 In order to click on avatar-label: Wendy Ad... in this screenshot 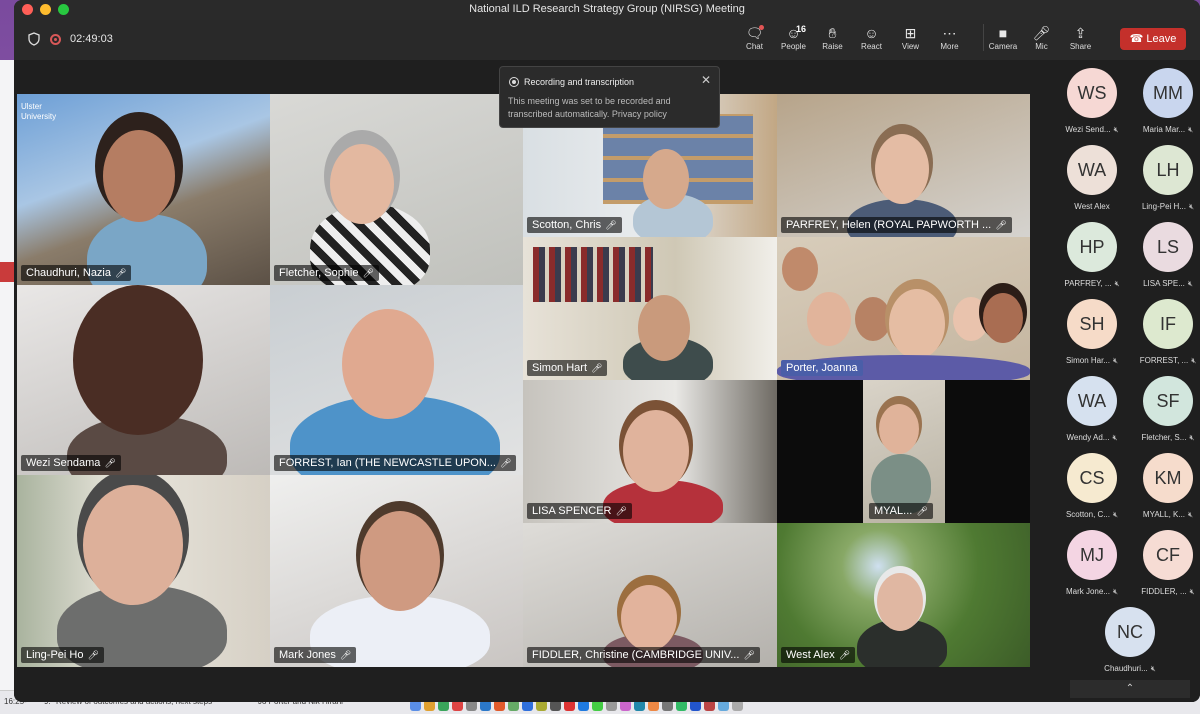, I will do `click(1088, 437)`.